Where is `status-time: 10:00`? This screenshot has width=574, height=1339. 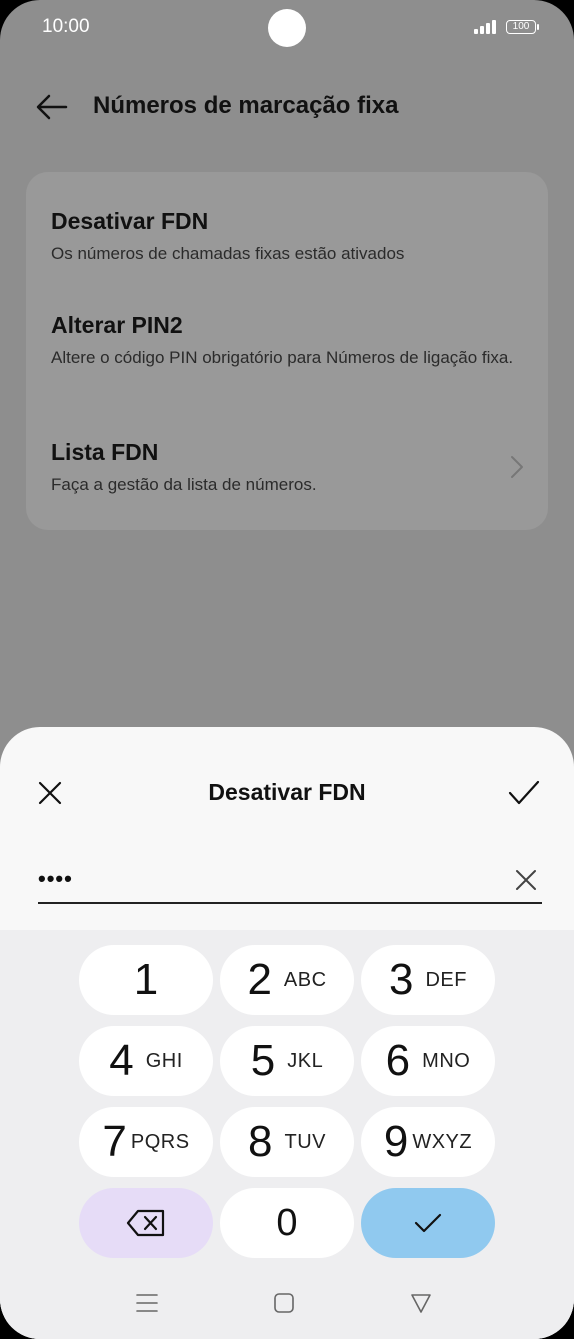 status-time: 10:00 is located at coordinates (66, 26).